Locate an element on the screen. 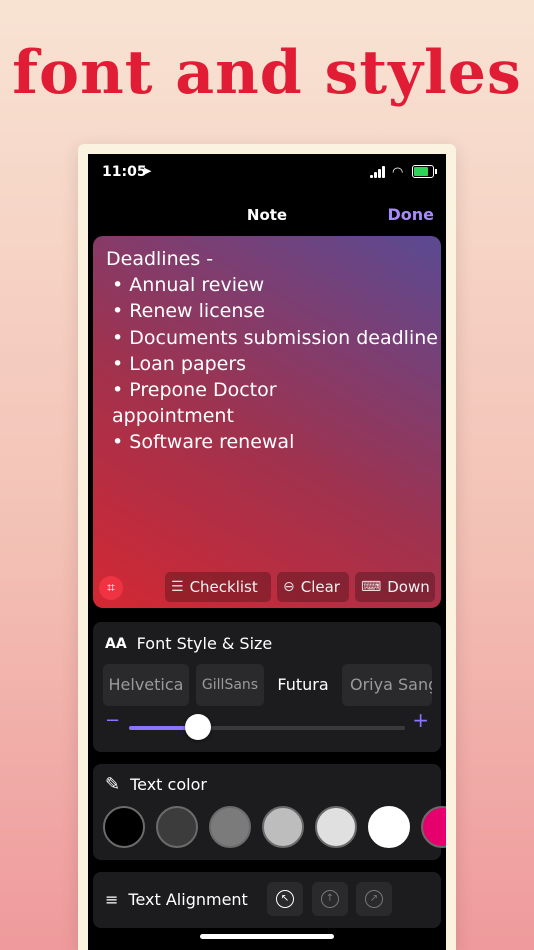 This screenshot has width=534, height=950. location-arrow-icon: ➤ is located at coordinates (147, 171).